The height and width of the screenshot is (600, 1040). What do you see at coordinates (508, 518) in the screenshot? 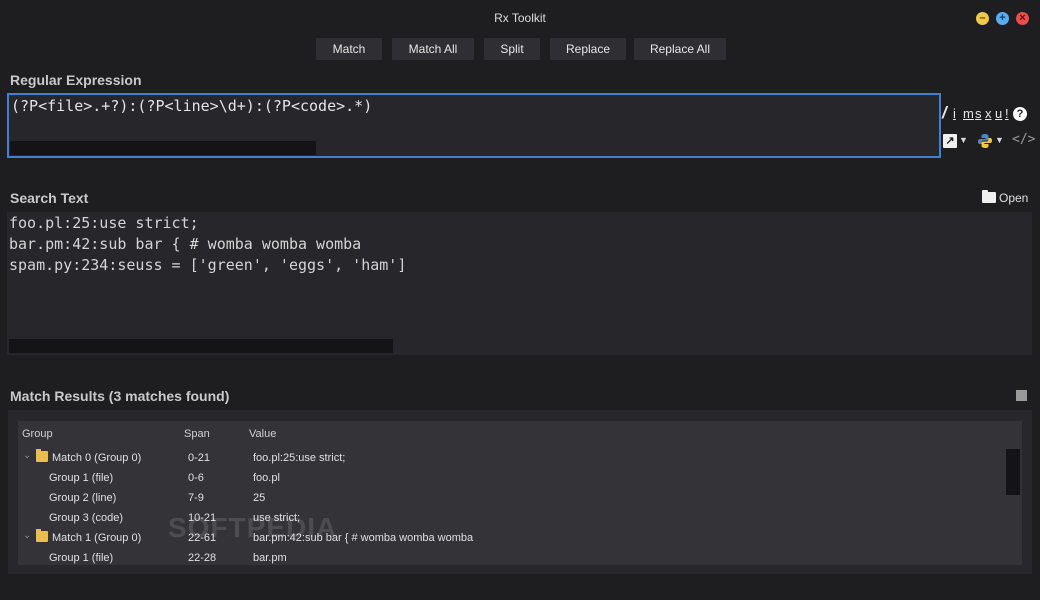
I see `table-row: Group 3 (code) 10-21 use strict;` at bounding box center [508, 518].